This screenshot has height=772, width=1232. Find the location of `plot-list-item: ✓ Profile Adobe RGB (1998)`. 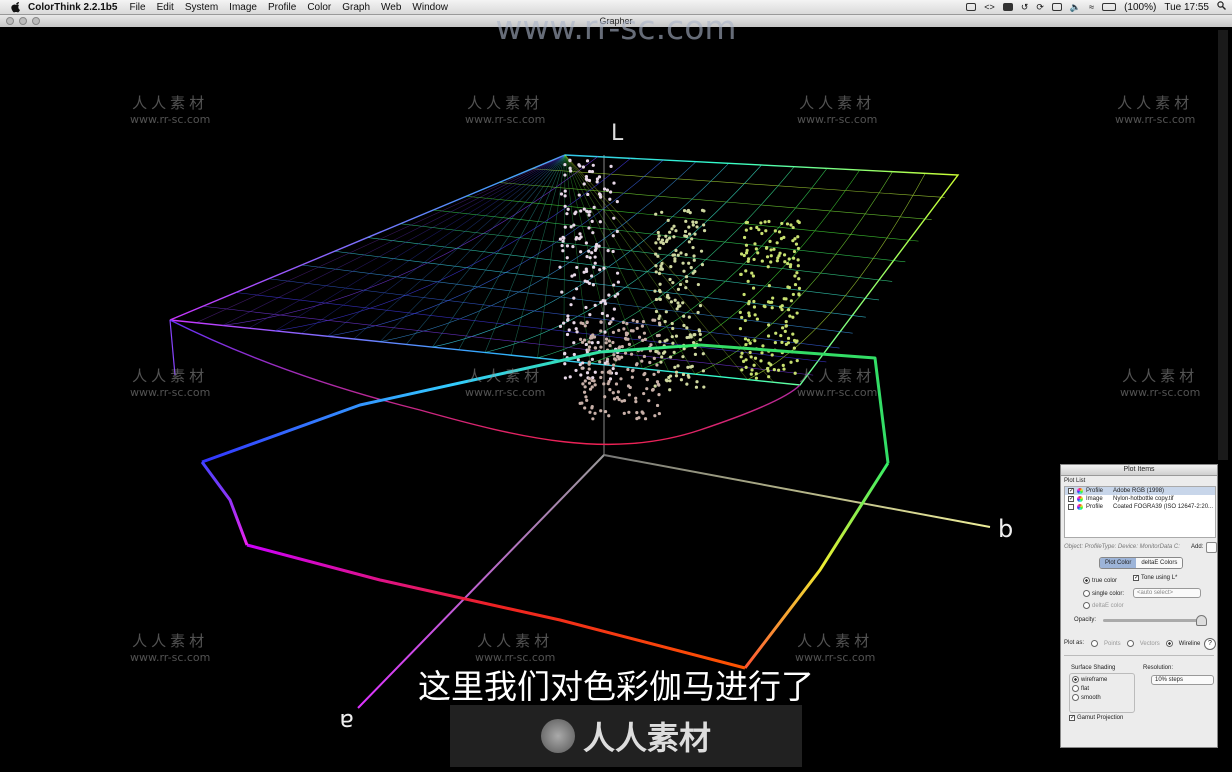

plot-list-item: ✓ Profile Adobe RGB (1998) is located at coordinates (1140, 491).